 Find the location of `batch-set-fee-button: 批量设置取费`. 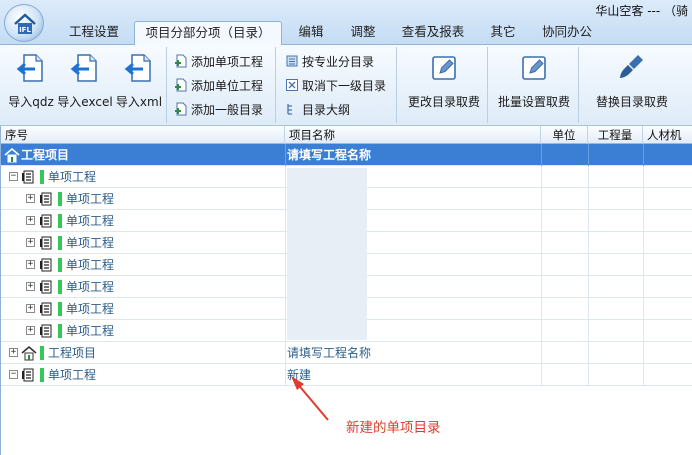

batch-set-fee-button: 批量设置取费 is located at coordinates (534, 86).